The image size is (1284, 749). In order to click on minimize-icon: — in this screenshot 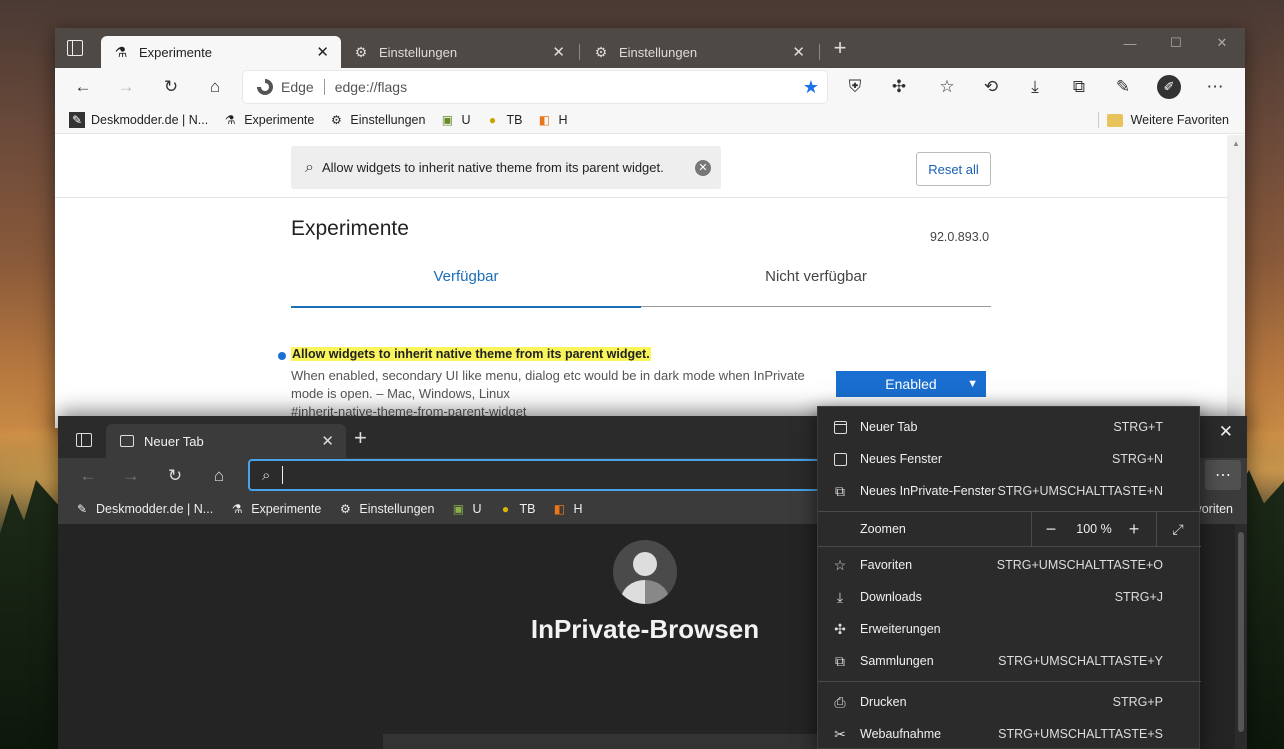, I will do `click(1130, 43)`.